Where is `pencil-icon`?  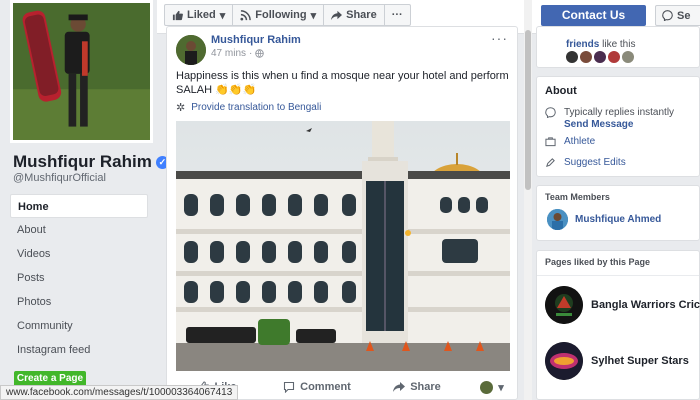 pencil-icon is located at coordinates (550, 162).